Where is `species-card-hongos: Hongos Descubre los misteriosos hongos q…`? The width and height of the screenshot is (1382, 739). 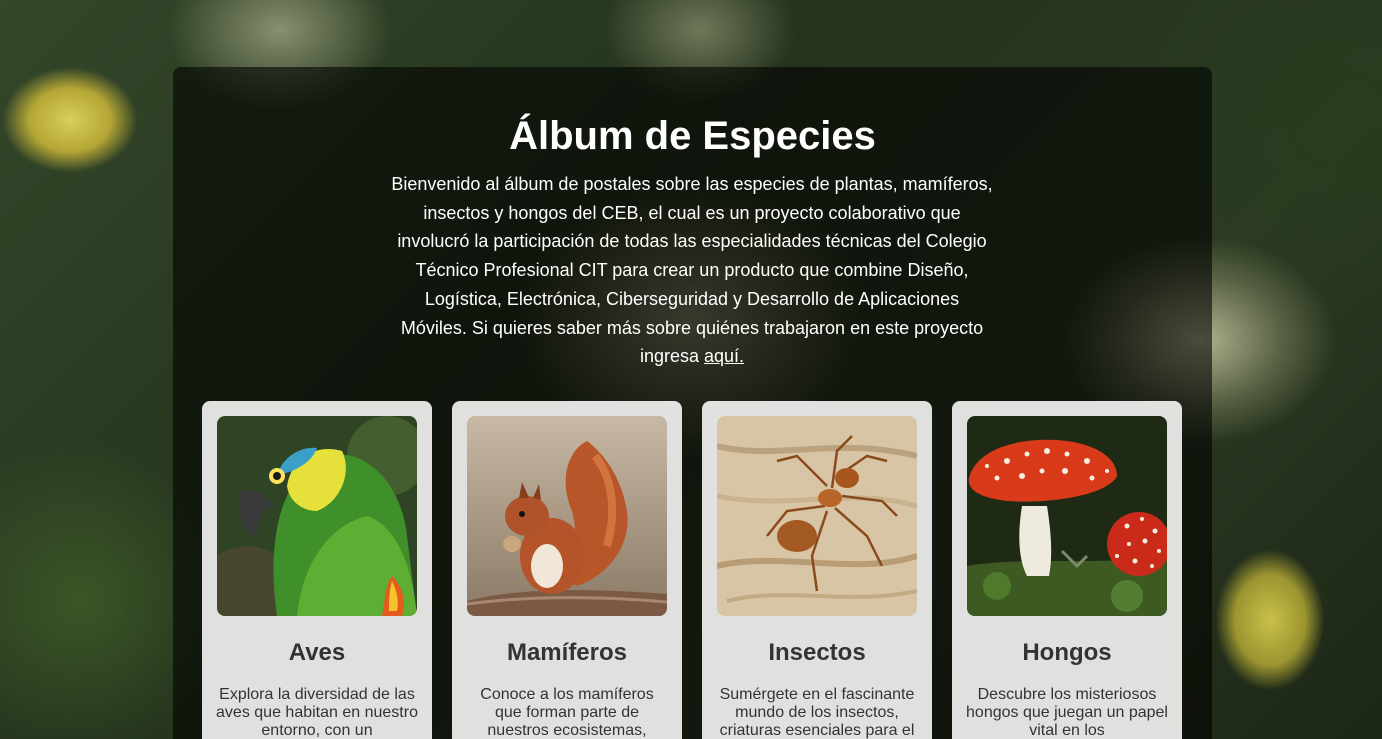
species-card-hongos: Hongos Descubre los misteriosos hongos q… is located at coordinates (1067, 570).